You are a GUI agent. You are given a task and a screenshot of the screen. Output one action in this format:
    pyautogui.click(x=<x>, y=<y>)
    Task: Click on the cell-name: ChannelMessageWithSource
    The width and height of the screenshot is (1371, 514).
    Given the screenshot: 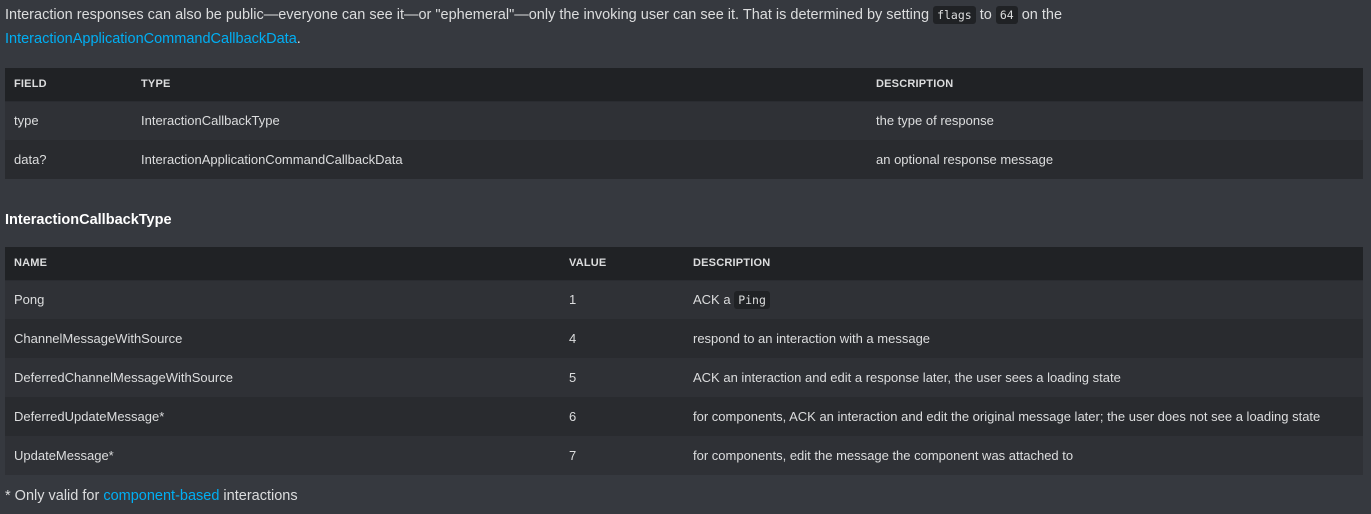 What is the action you would take?
    pyautogui.click(x=98, y=338)
    